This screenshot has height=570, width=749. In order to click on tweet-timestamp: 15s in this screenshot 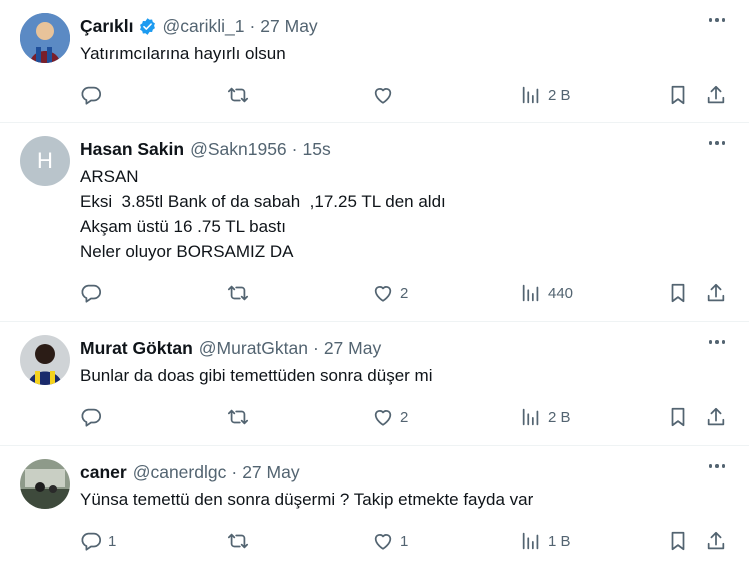, I will do `click(317, 149)`.